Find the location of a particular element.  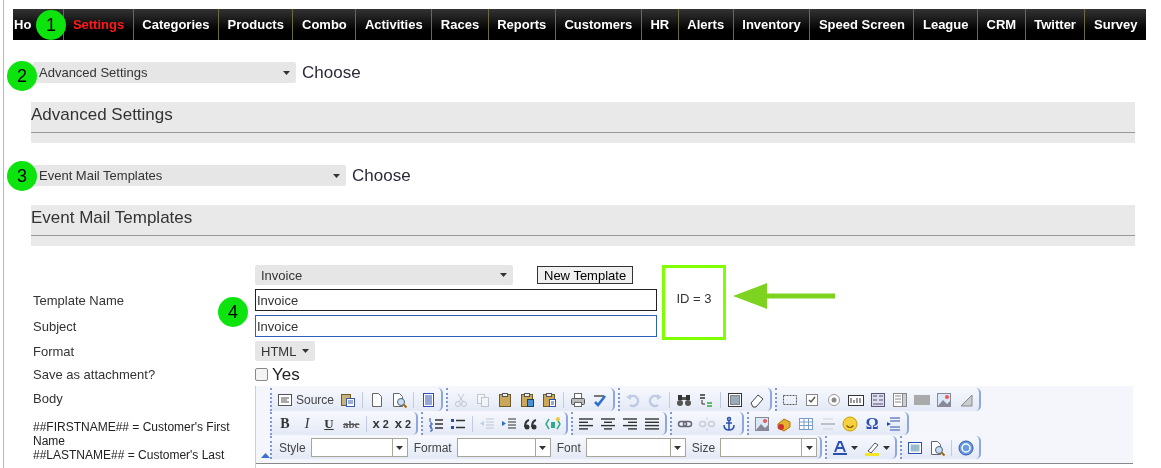

nav-tab: Speed Screen is located at coordinates (861, 24).